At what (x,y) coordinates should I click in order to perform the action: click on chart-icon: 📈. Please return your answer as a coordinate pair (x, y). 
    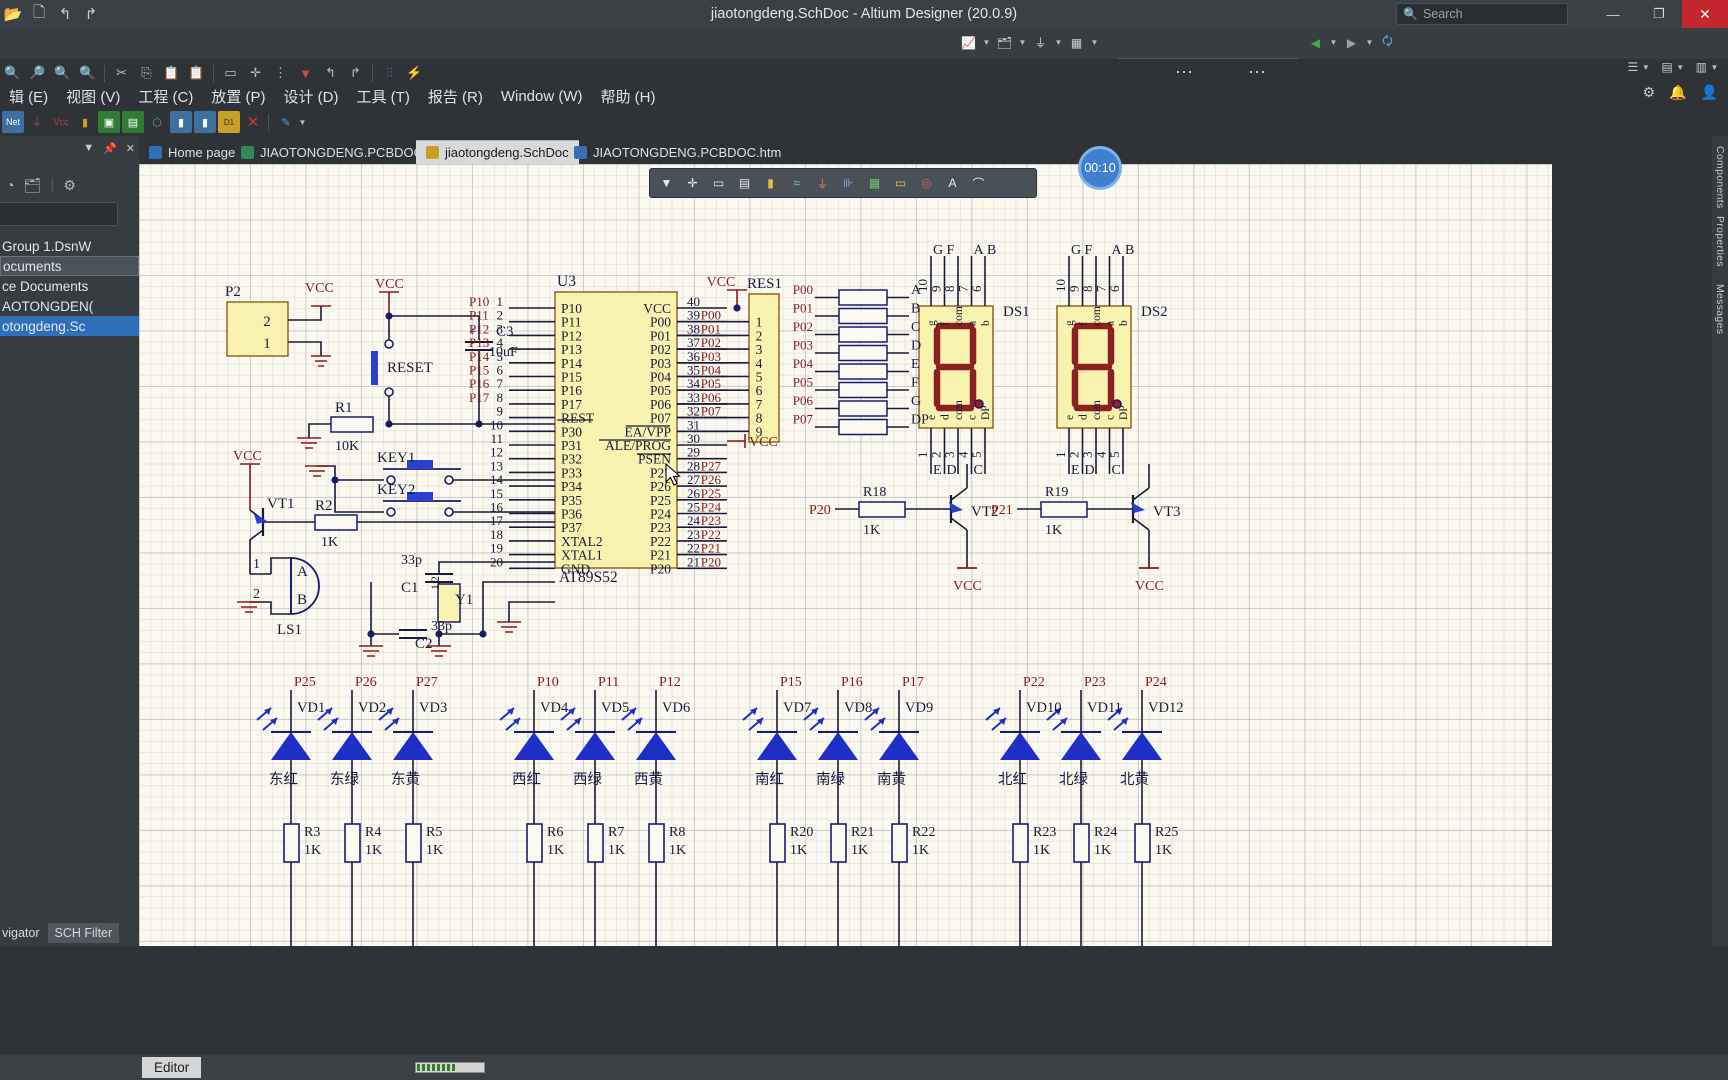
    Looking at the image, I should click on (968, 42).